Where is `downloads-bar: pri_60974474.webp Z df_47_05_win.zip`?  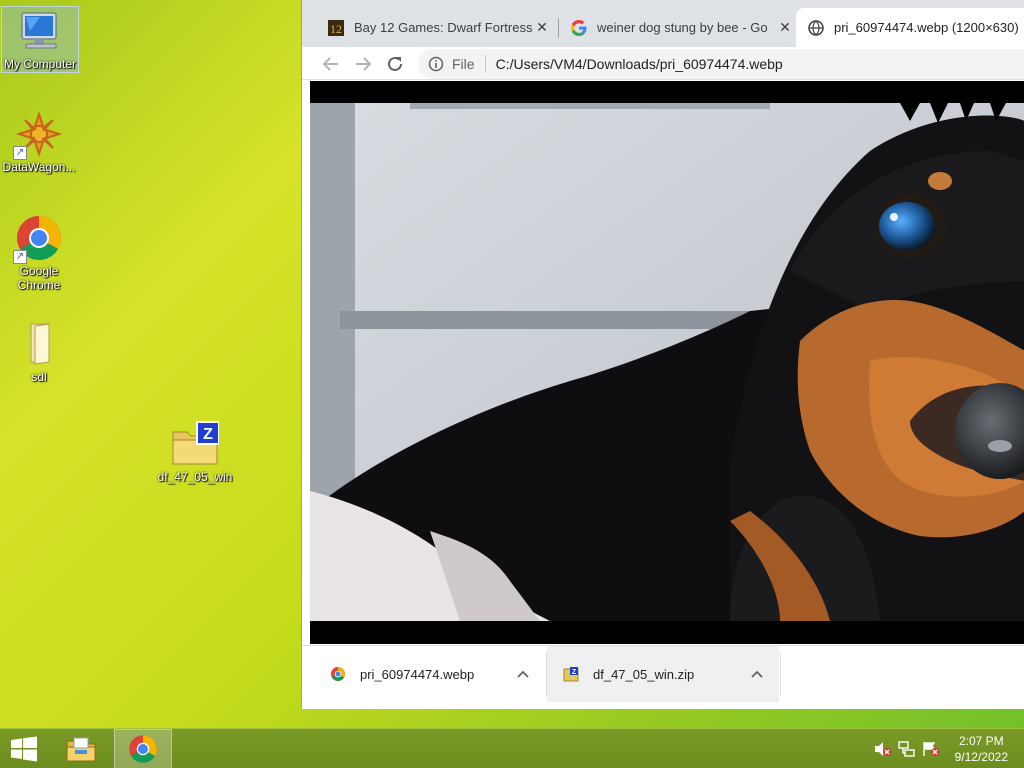 downloads-bar: pri_60974474.webp Z df_47_05_win.zip is located at coordinates (663, 673).